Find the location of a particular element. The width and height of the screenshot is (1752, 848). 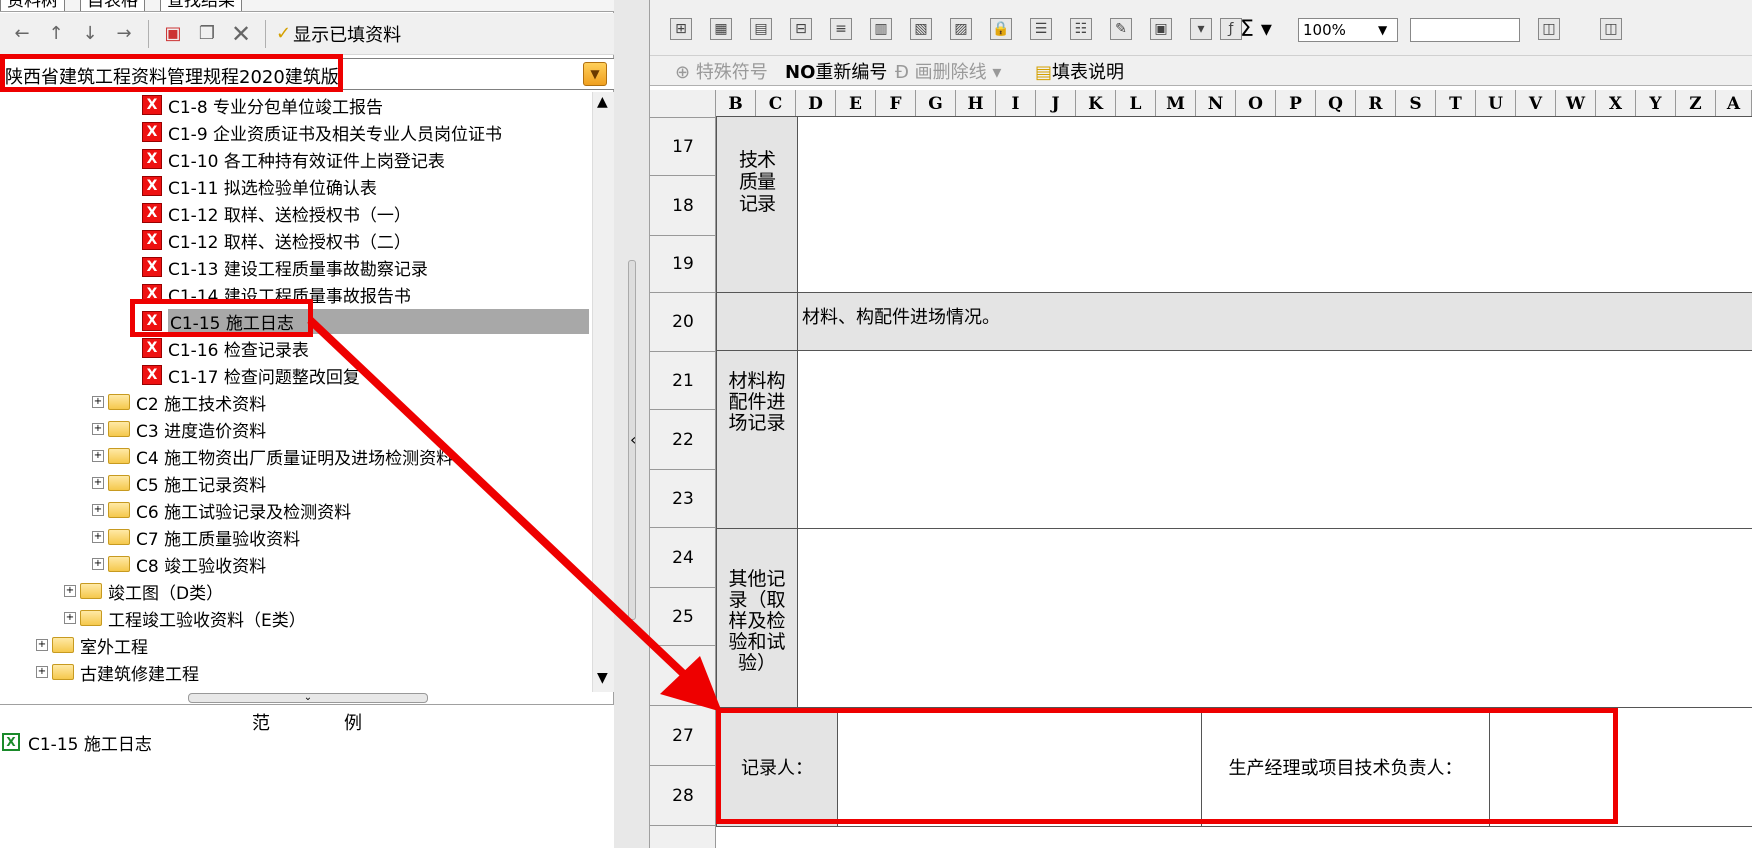

tree-item: X C1-13 建设工程质量事故勘察记录 is located at coordinates (285, 267).